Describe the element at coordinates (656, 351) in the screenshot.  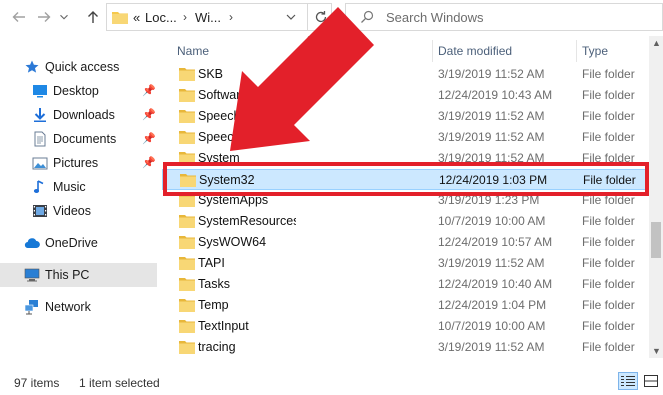
I see `scroll-down-icon: ▼` at that location.